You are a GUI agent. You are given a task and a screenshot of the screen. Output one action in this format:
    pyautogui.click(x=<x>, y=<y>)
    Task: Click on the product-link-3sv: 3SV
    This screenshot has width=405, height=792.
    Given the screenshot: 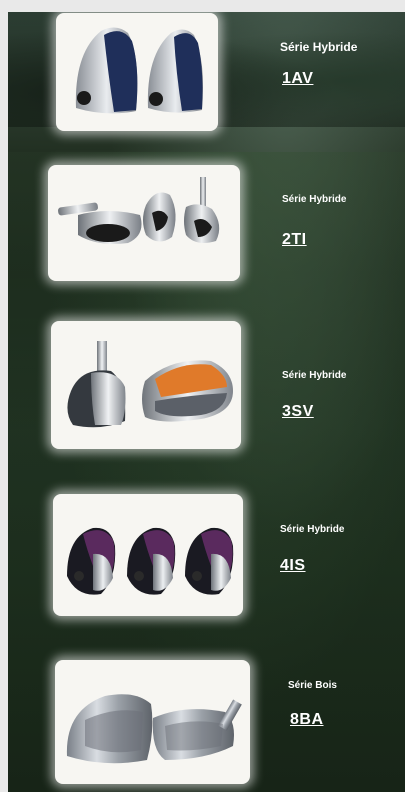 What is the action you would take?
    pyautogui.click(x=298, y=412)
    